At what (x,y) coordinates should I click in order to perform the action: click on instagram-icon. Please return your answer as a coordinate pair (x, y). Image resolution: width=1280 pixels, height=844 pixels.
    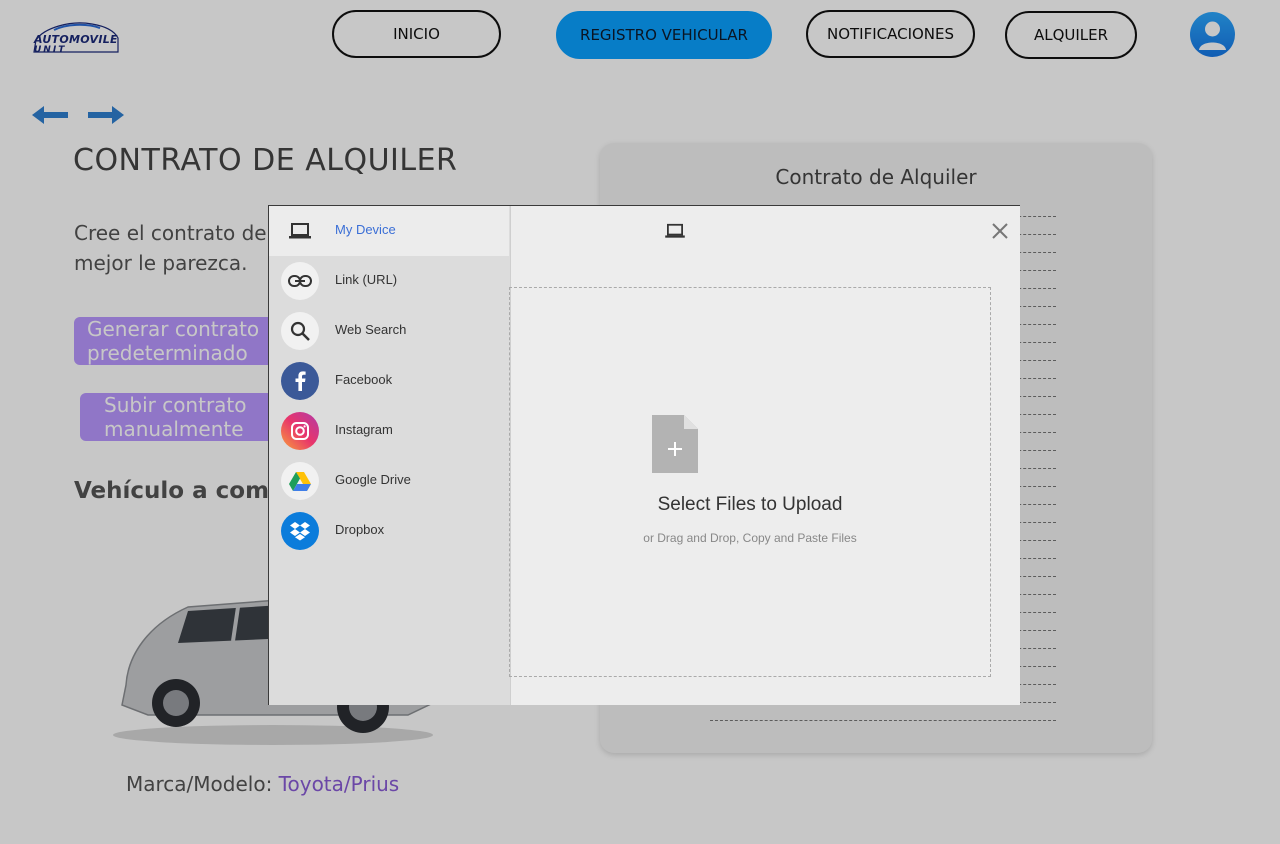
    Looking at the image, I should click on (300, 431).